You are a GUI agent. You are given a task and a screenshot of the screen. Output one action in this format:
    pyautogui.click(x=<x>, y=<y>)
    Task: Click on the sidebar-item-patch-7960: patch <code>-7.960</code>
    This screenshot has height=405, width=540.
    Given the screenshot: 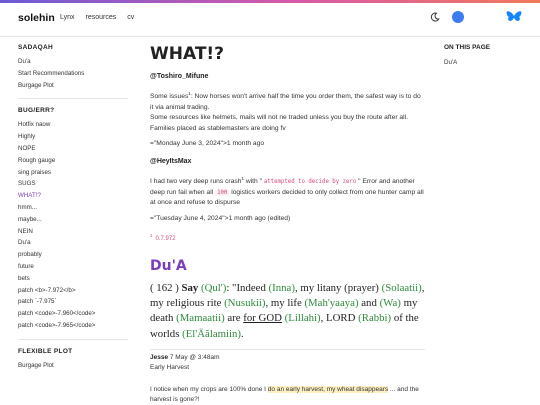 What is the action you would take?
    pyautogui.click(x=73, y=314)
    